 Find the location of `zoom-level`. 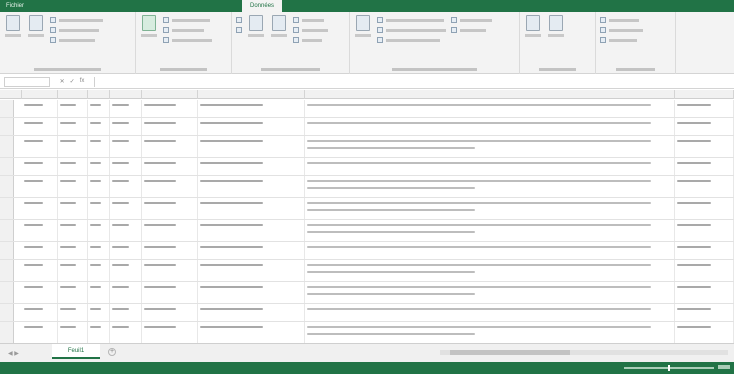

zoom-level is located at coordinates (724, 367).